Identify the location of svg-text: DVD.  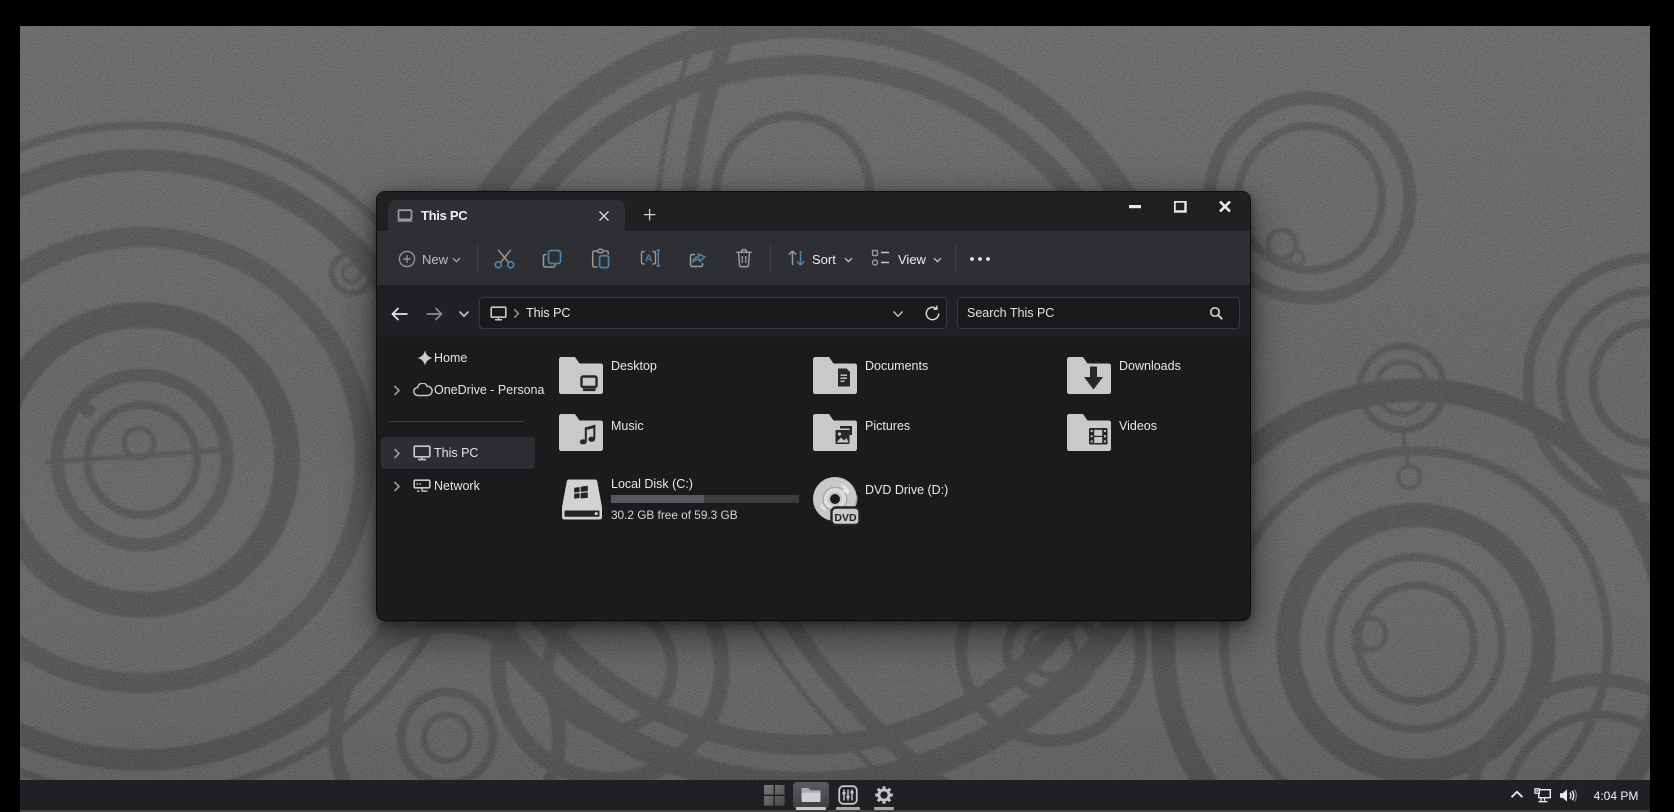
(845, 518).